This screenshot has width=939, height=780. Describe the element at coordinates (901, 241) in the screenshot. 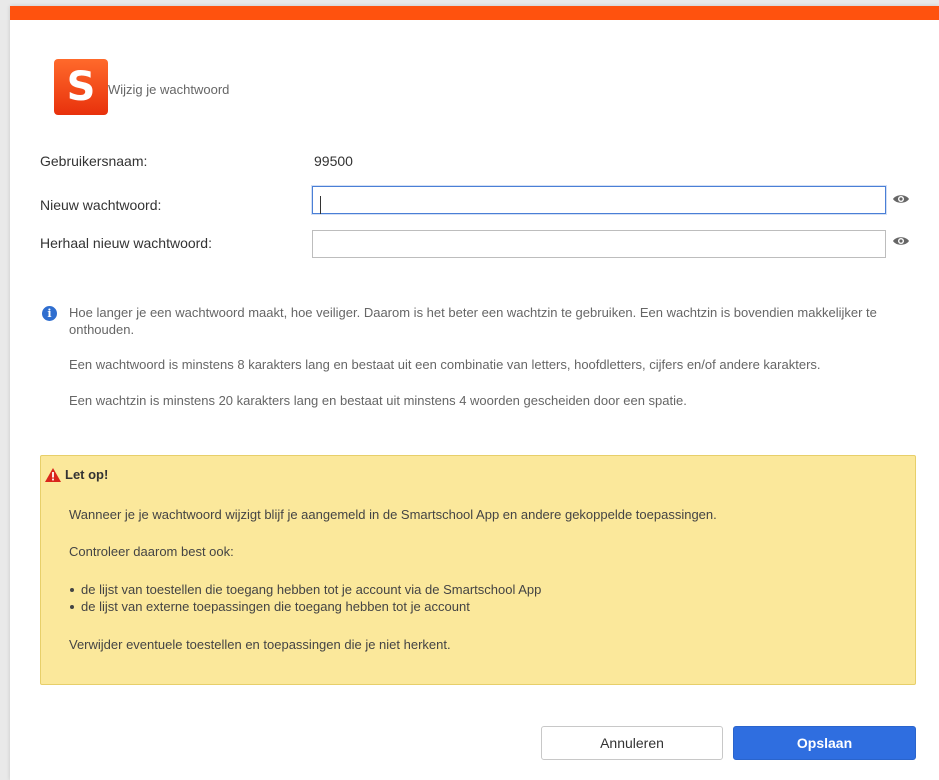

I see `show-repeat-password-eye-icon` at that location.